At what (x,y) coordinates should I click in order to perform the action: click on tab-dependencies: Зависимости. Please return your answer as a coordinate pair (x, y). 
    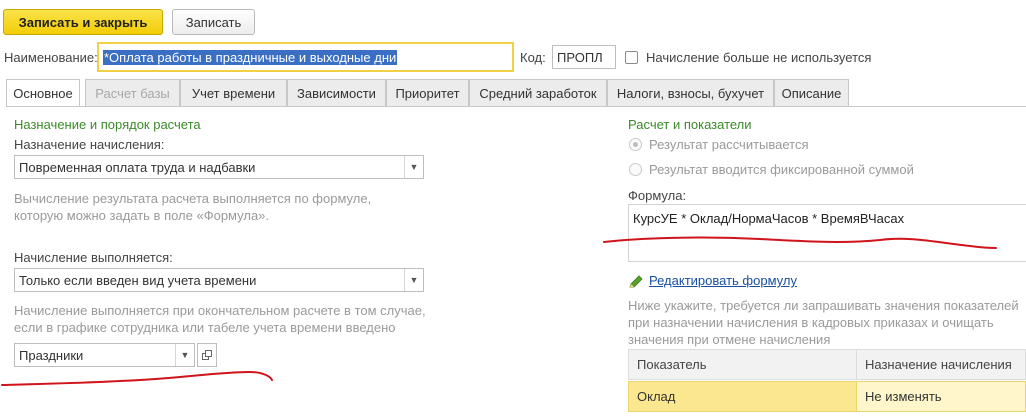
    Looking at the image, I should click on (336, 92).